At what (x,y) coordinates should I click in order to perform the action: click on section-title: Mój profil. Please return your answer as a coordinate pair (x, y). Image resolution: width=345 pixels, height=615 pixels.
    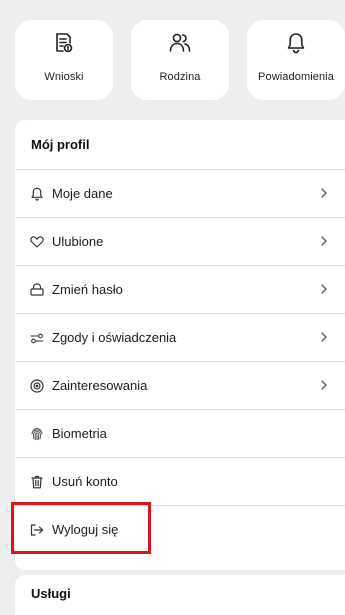
    Looking at the image, I should click on (60, 144).